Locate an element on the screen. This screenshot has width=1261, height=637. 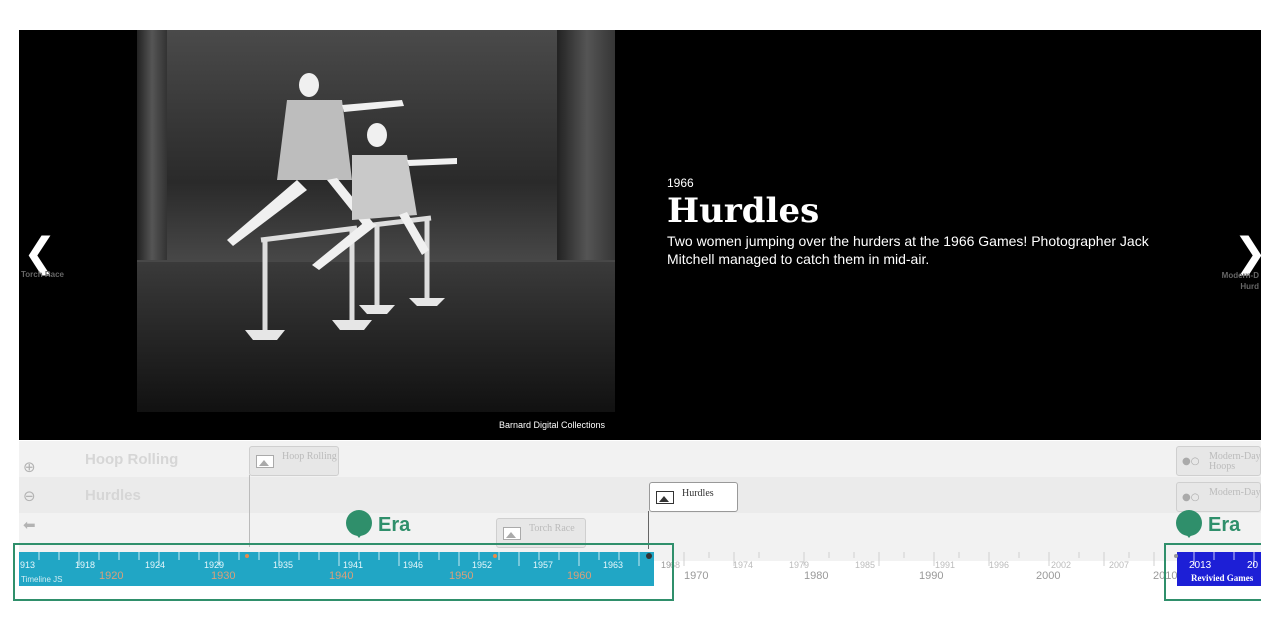
photo-credit: Barnard Digital Collections is located at coordinates (552, 425).